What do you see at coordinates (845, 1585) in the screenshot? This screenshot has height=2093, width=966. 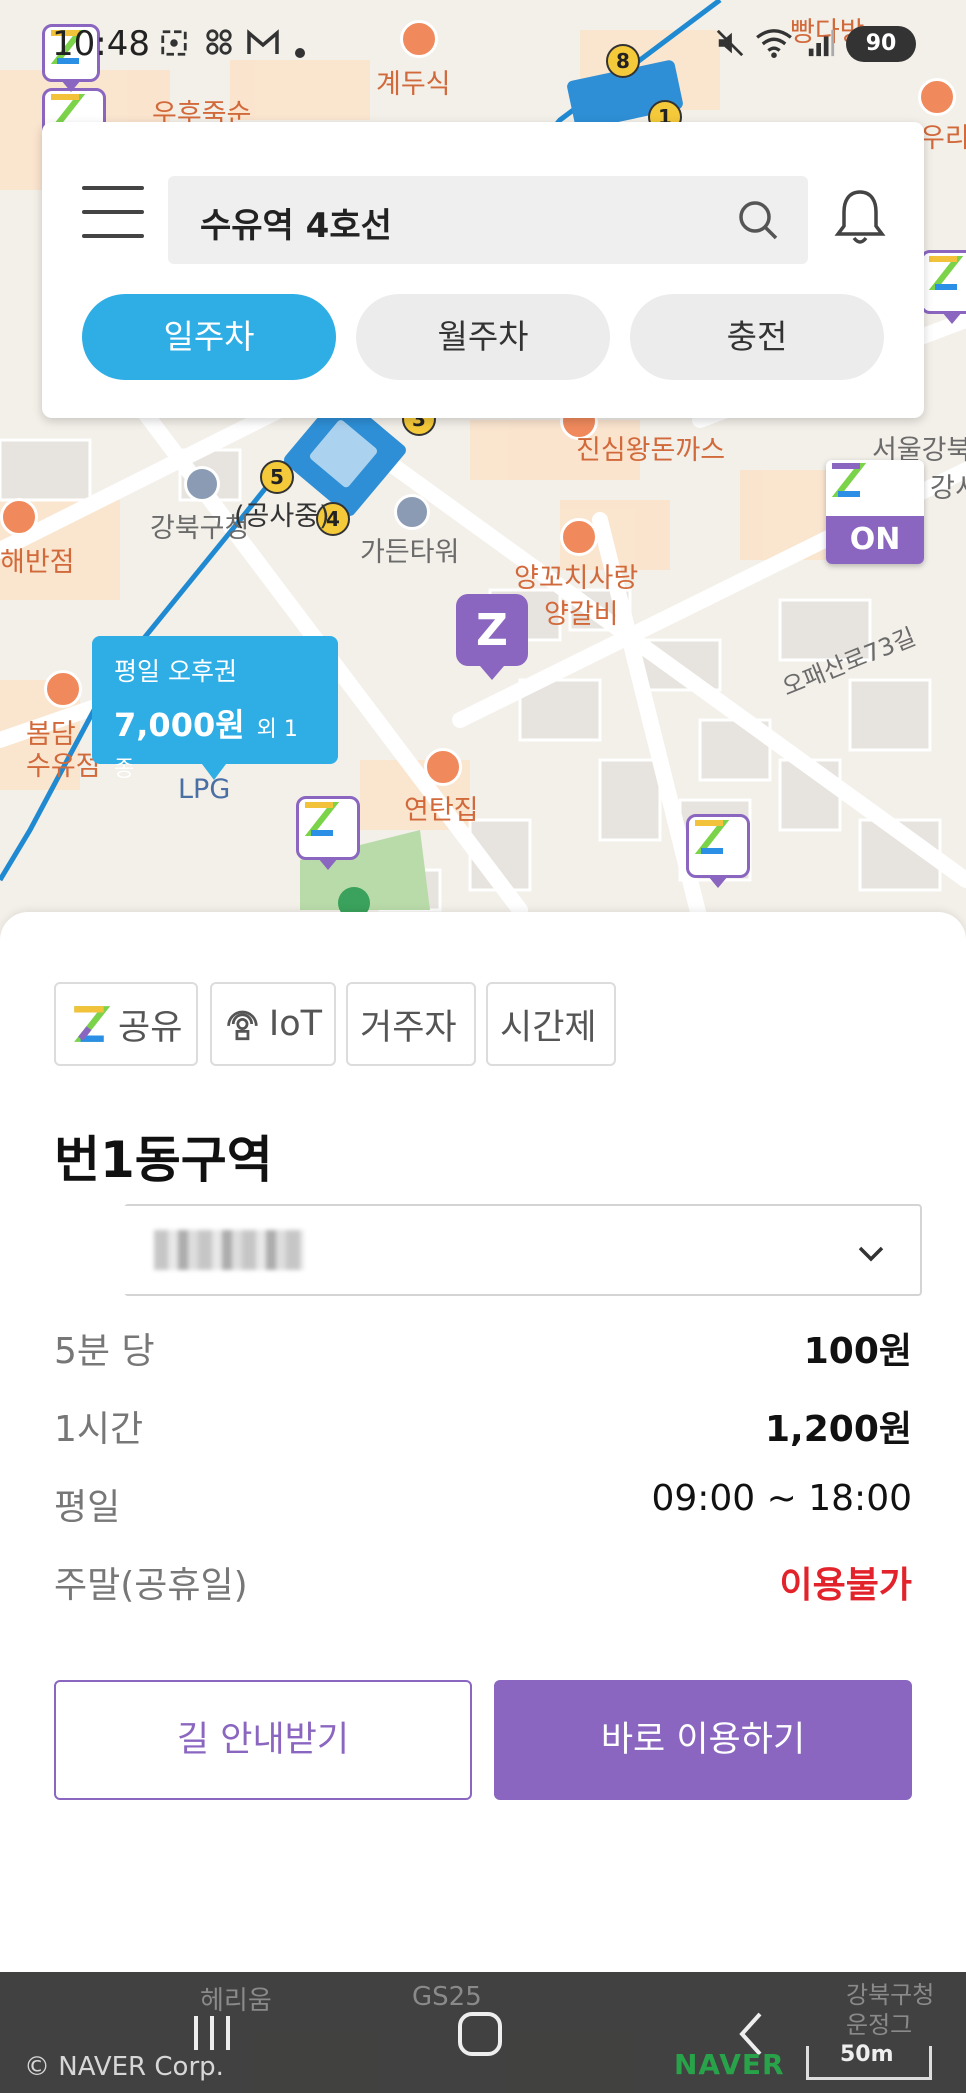 I see `row-value: 이용불가` at bounding box center [845, 1585].